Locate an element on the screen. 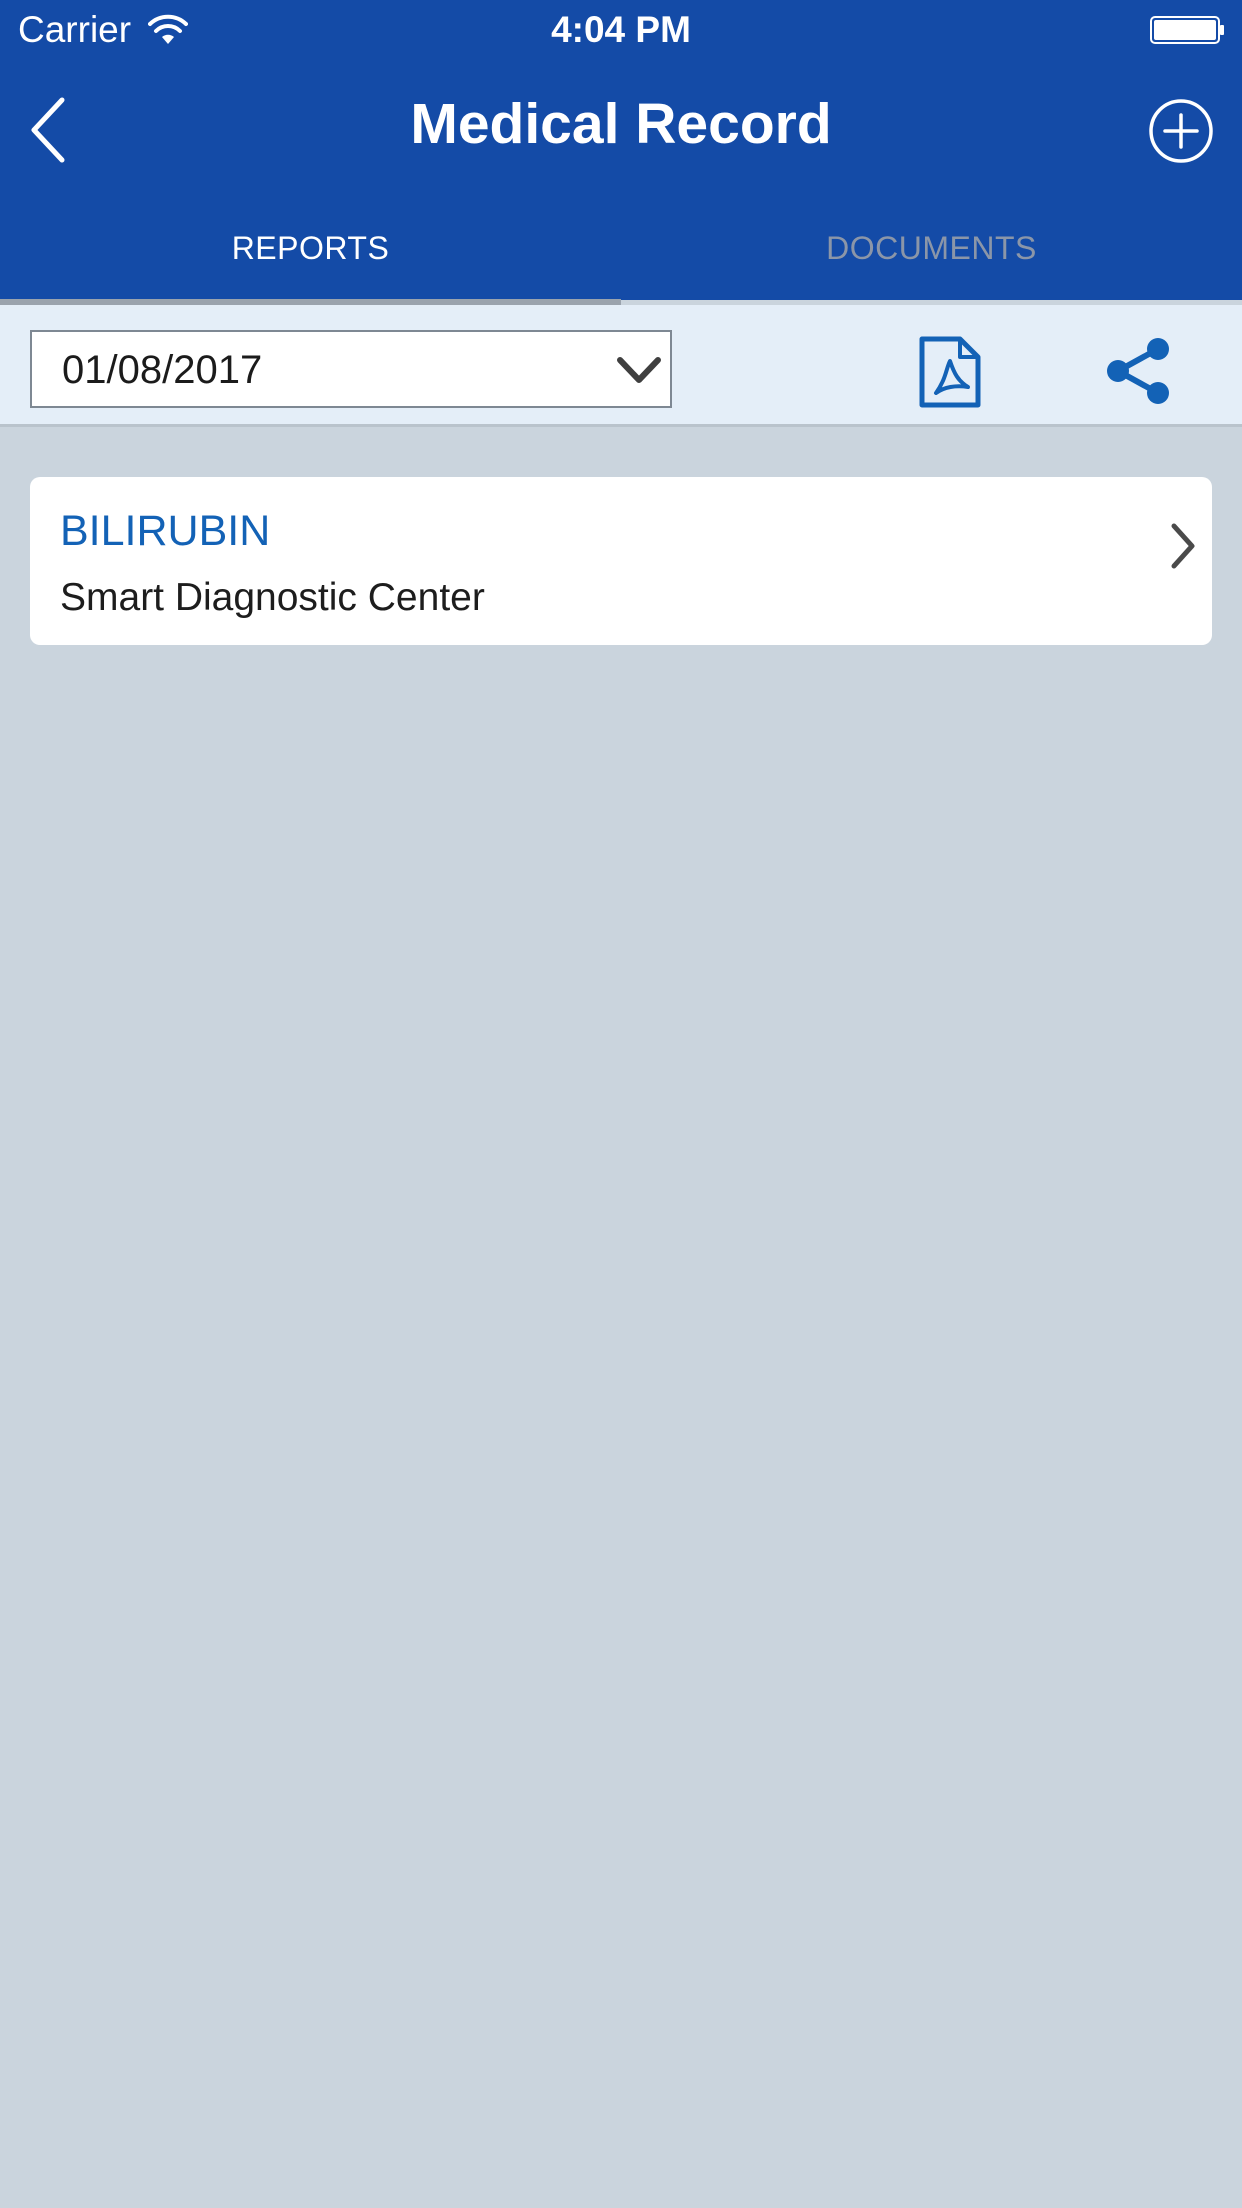 Image resolution: width=1242 pixels, height=2208 pixels. date-select-value: 01/08/2017 is located at coordinates (162, 370).